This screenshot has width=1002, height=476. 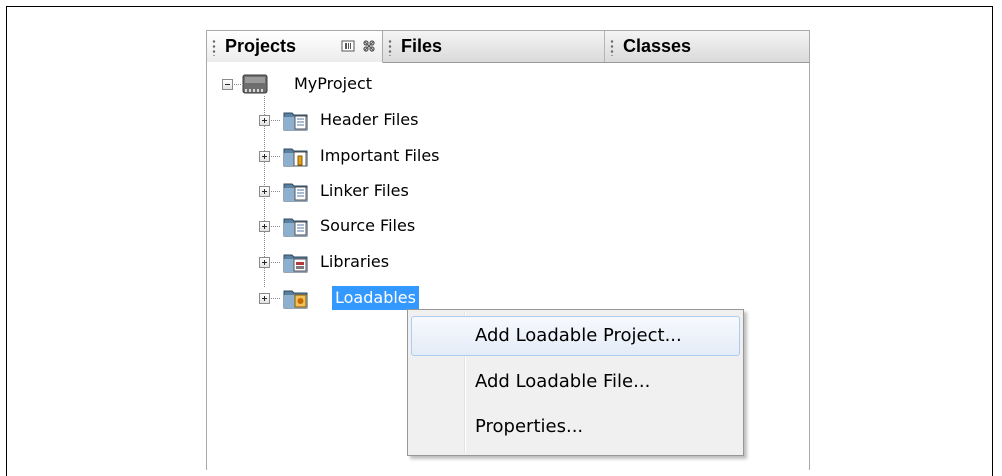 What do you see at coordinates (494, 46) in the screenshot?
I see `tab-files: Files` at bounding box center [494, 46].